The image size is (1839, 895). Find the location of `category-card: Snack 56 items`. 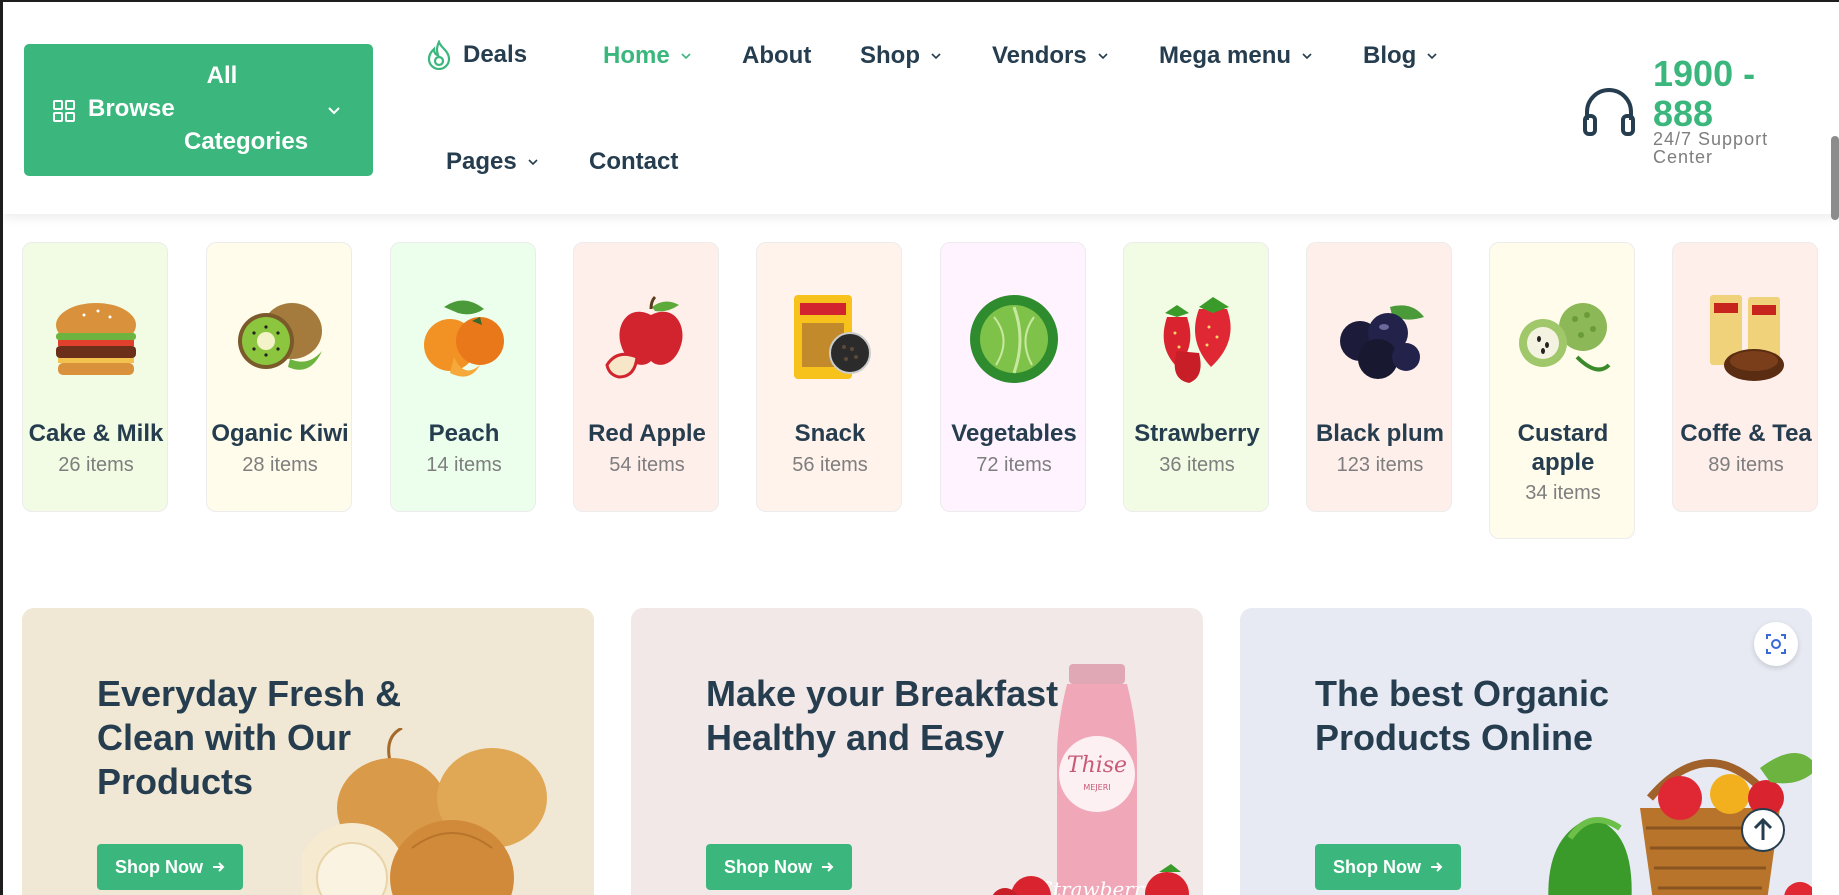

category-card: Snack 56 items is located at coordinates (829, 377).